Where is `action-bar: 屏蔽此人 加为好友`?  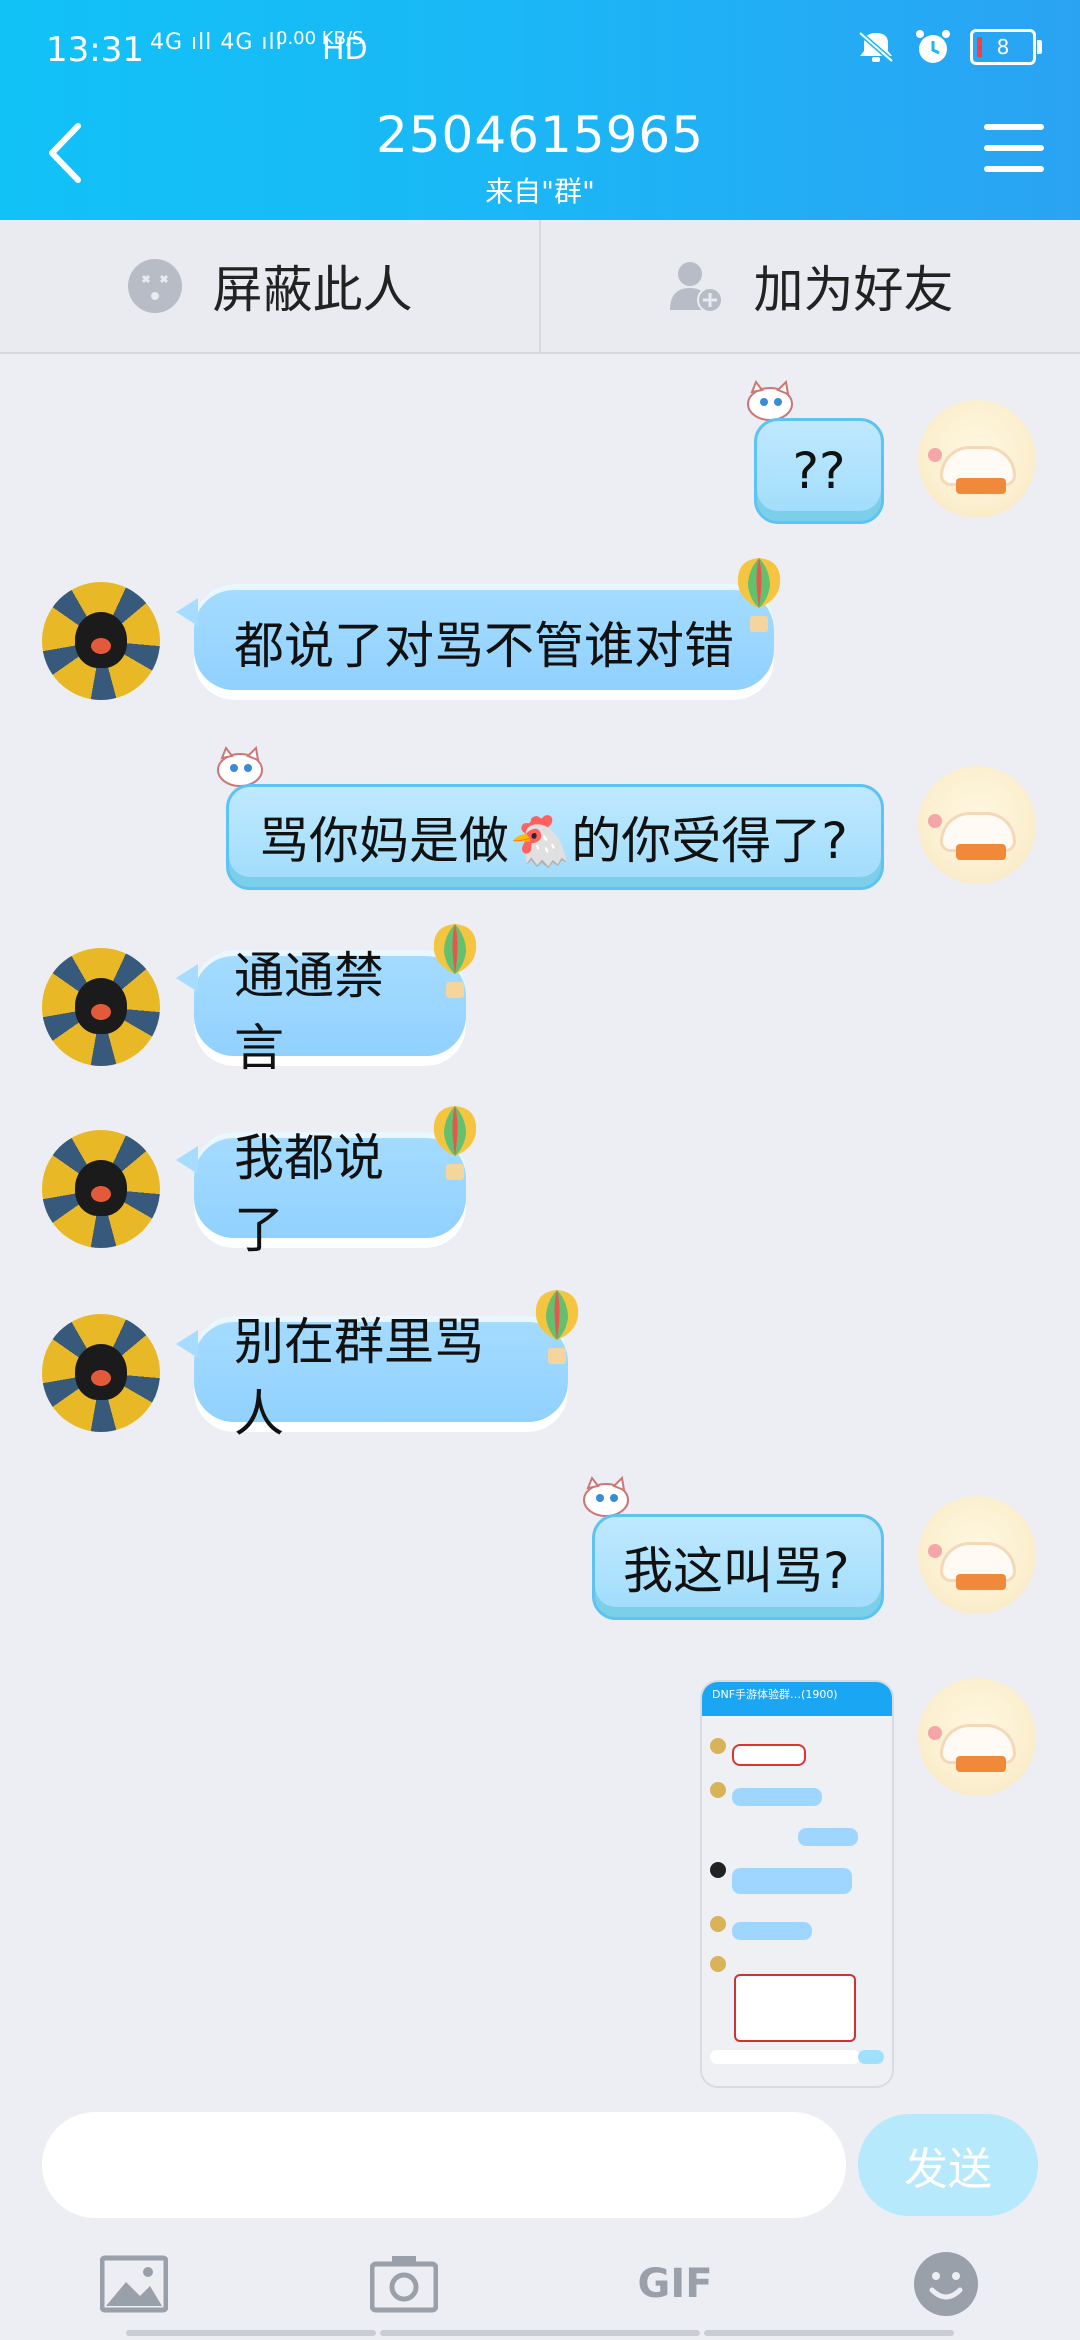 action-bar: 屏蔽此人 加为好友 is located at coordinates (540, 287).